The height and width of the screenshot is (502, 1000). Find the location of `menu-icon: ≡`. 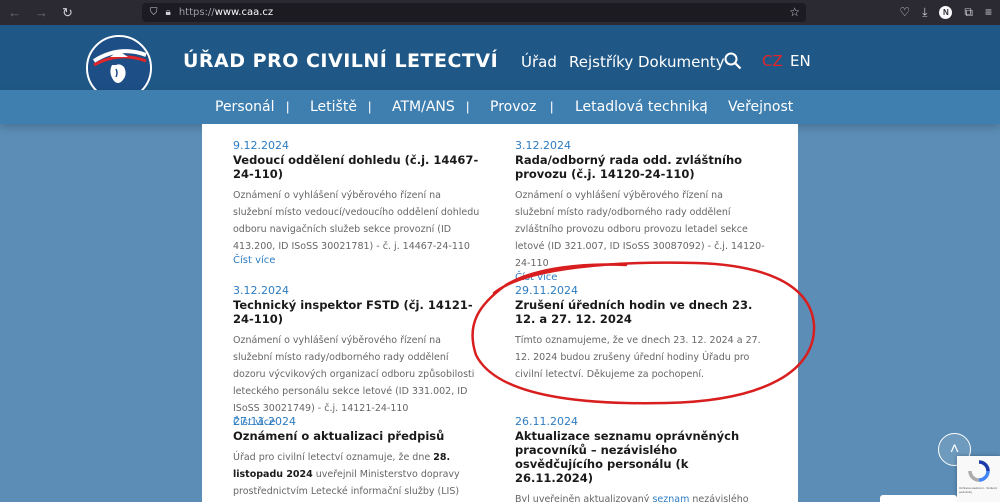

menu-icon: ≡ is located at coordinates (988, 12).